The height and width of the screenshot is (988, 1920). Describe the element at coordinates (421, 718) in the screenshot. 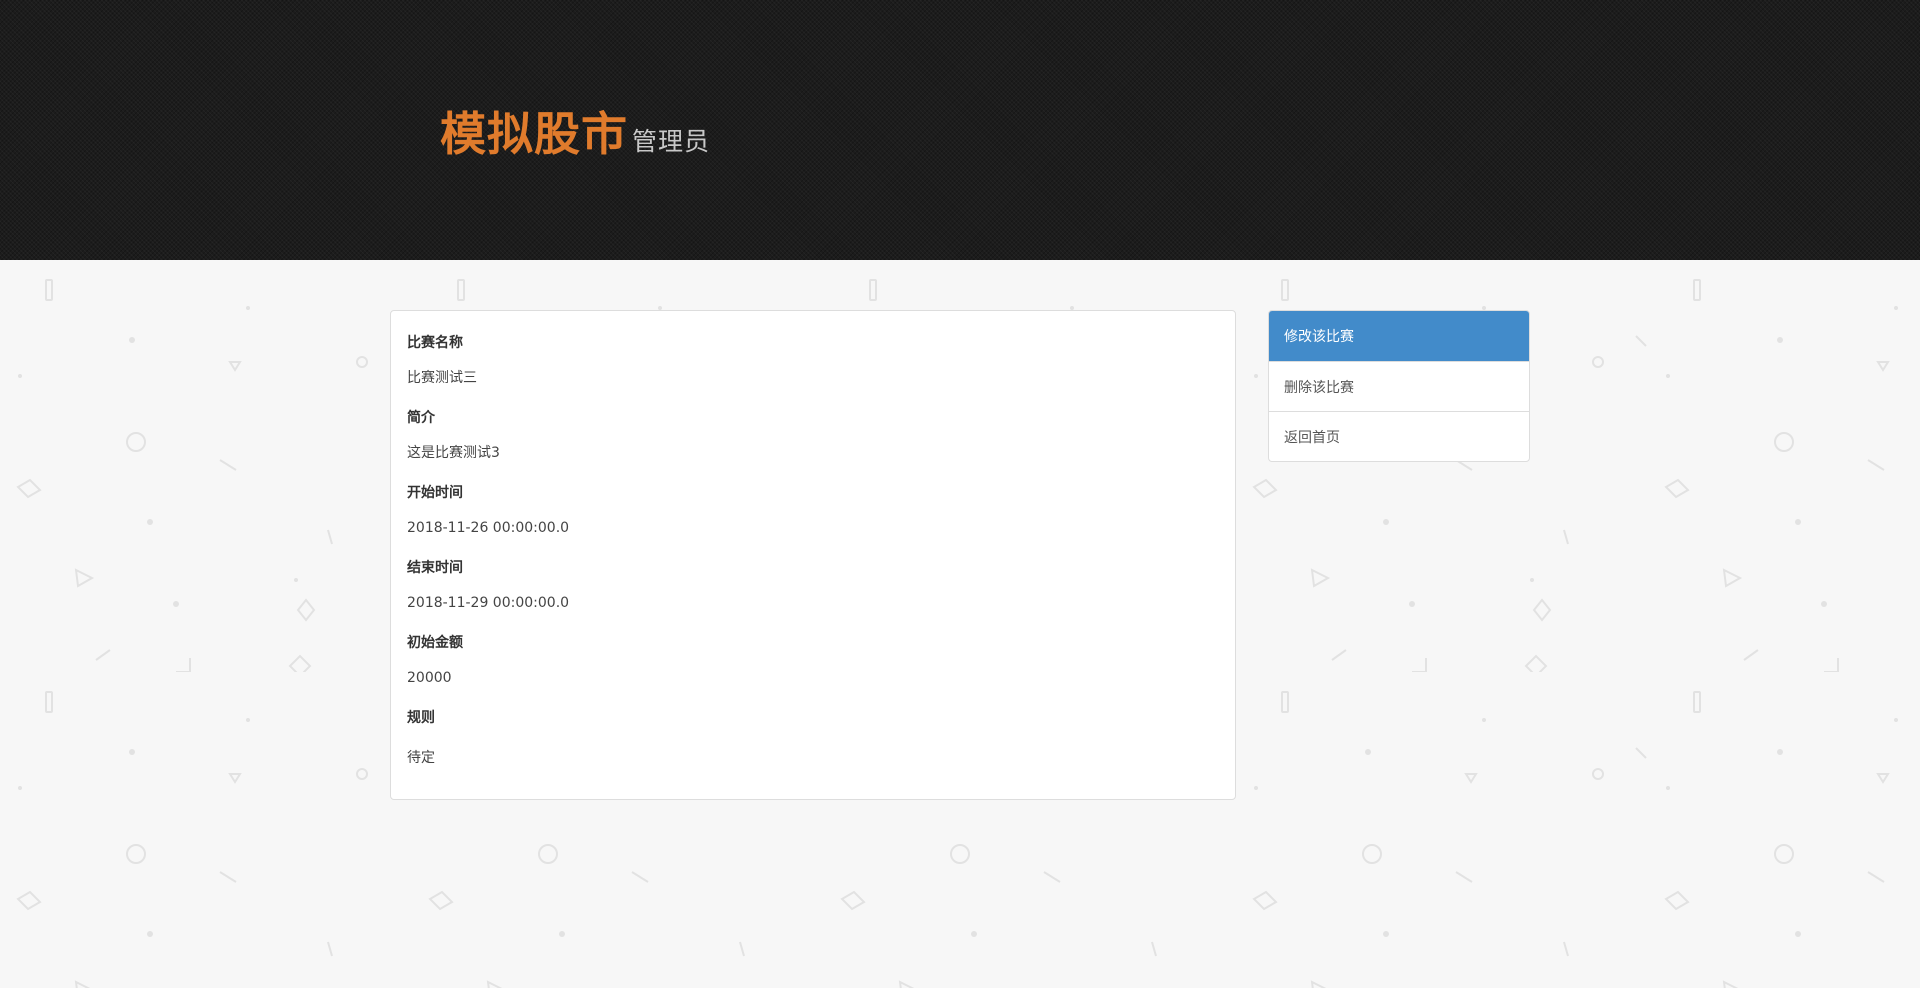

I see `field-label: 规则` at that location.